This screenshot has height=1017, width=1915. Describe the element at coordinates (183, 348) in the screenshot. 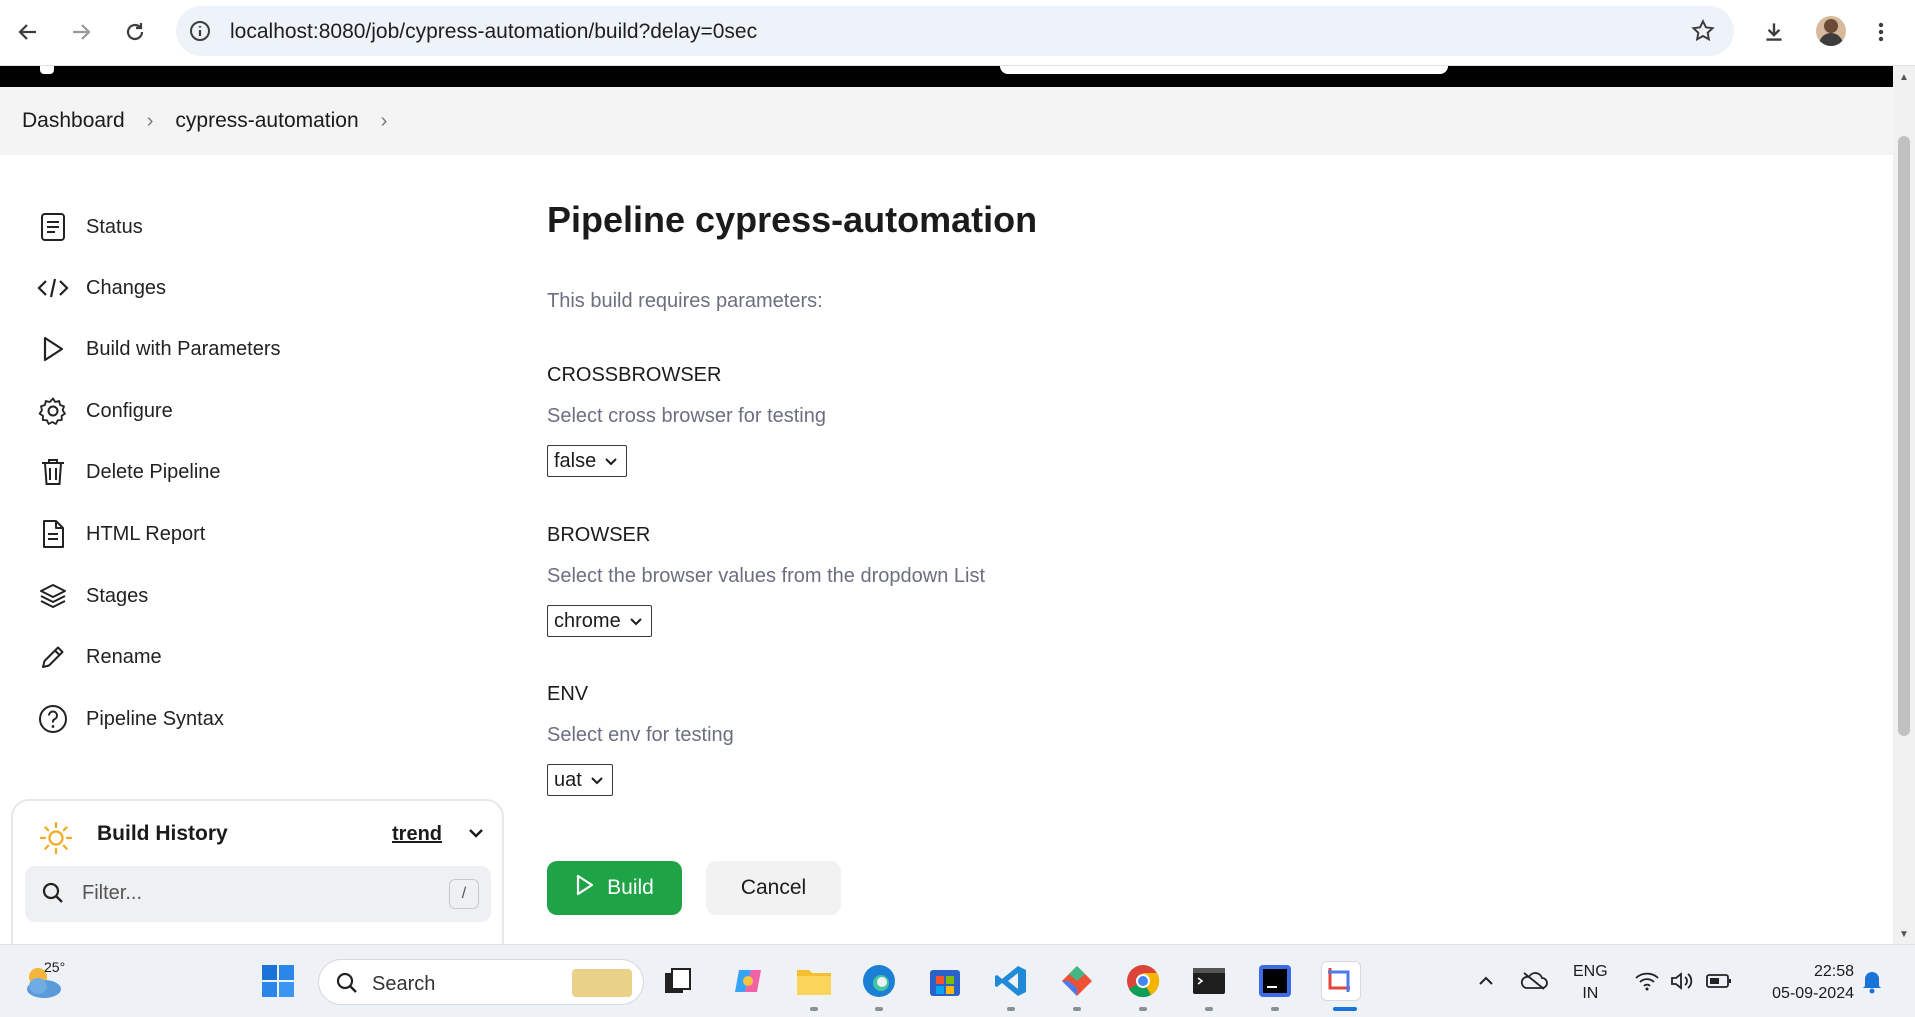

I see `sidebar-item-label: Build with Parameters` at that location.